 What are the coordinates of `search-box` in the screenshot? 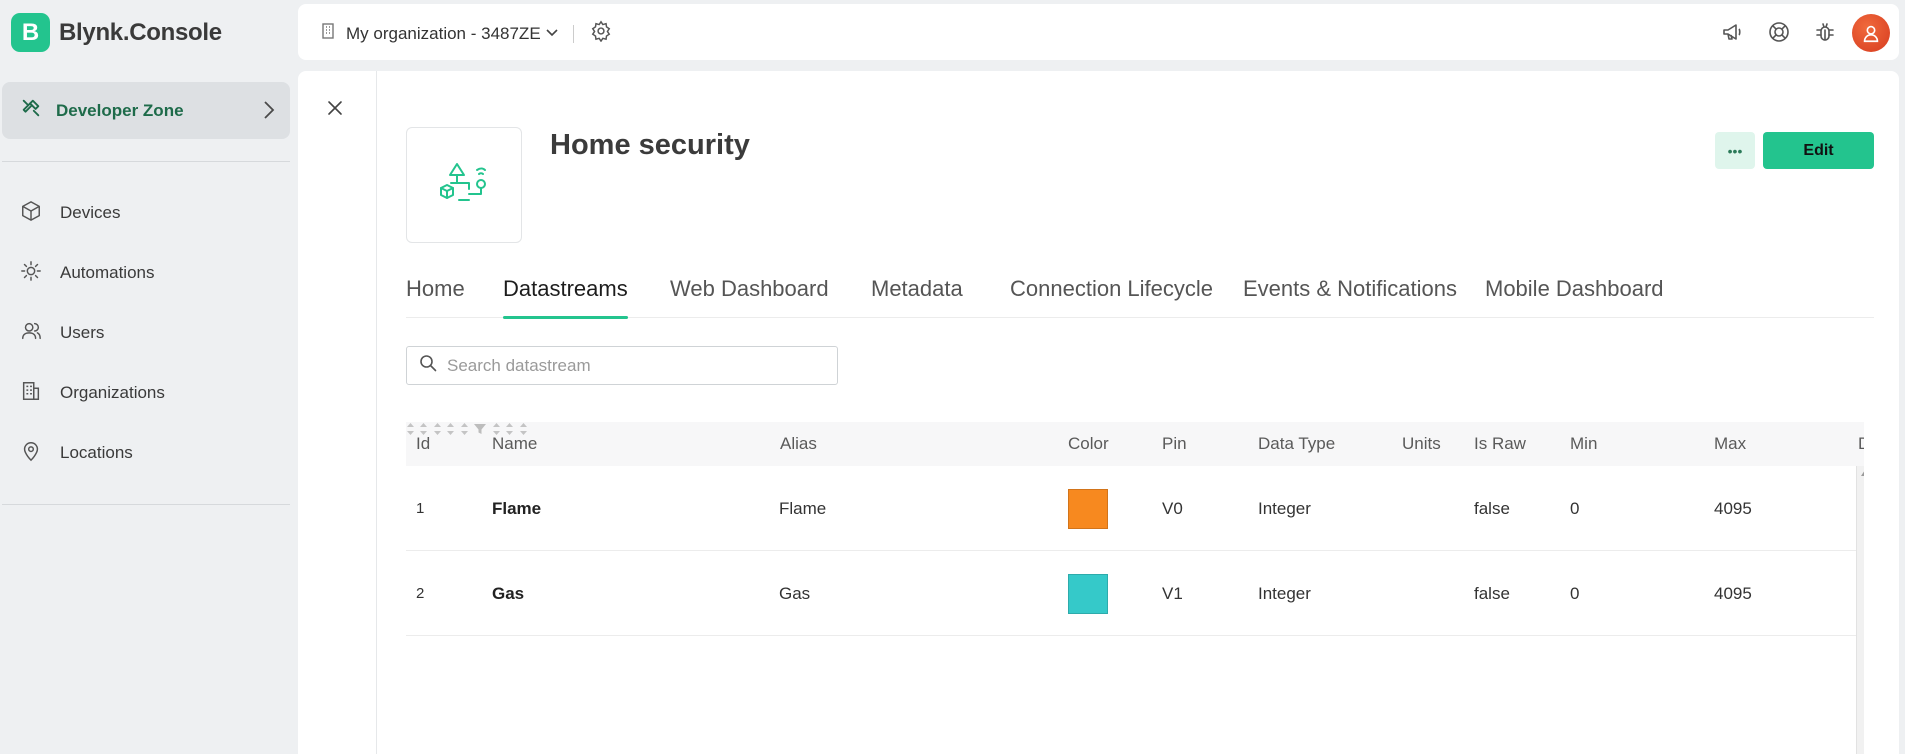 It's located at (622, 365).